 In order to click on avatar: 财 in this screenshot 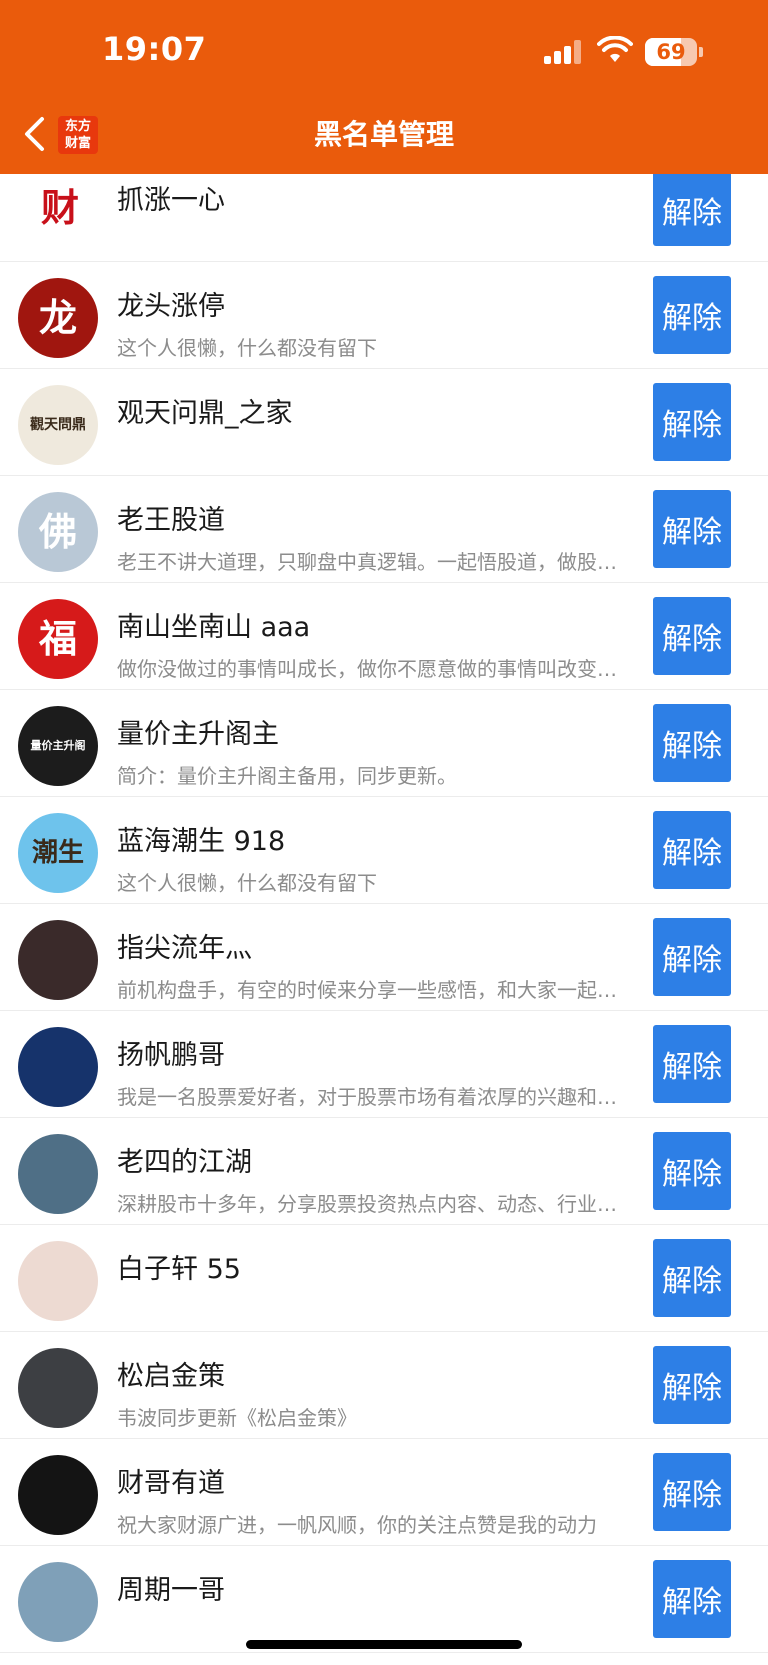, I will do `click(60, 208)`.